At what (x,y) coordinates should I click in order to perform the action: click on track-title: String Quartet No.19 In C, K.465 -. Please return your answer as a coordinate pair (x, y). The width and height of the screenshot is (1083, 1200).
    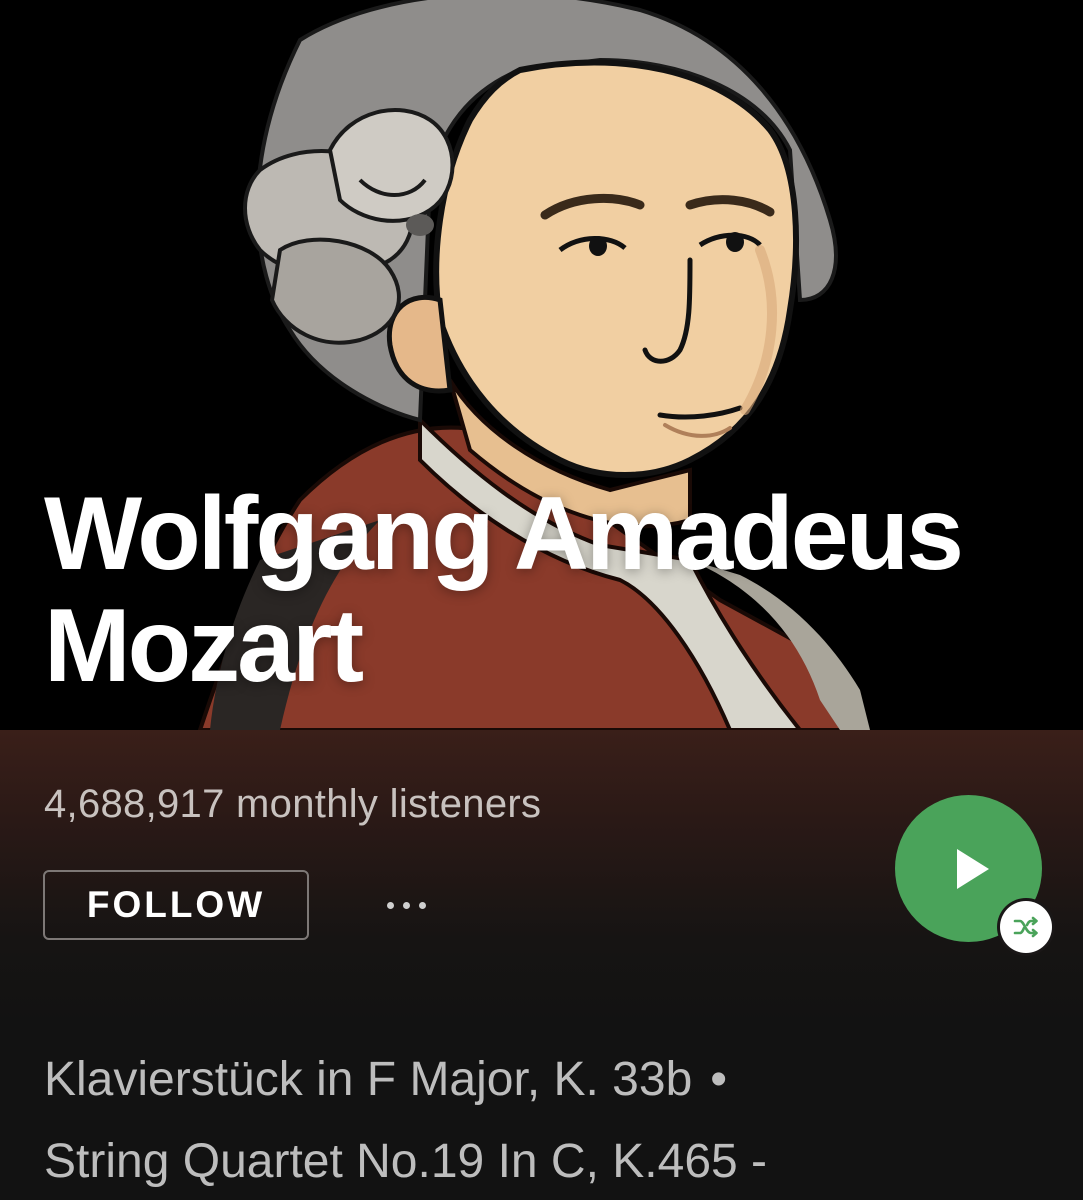
    Looking at the image, I should click on (406, 1161).